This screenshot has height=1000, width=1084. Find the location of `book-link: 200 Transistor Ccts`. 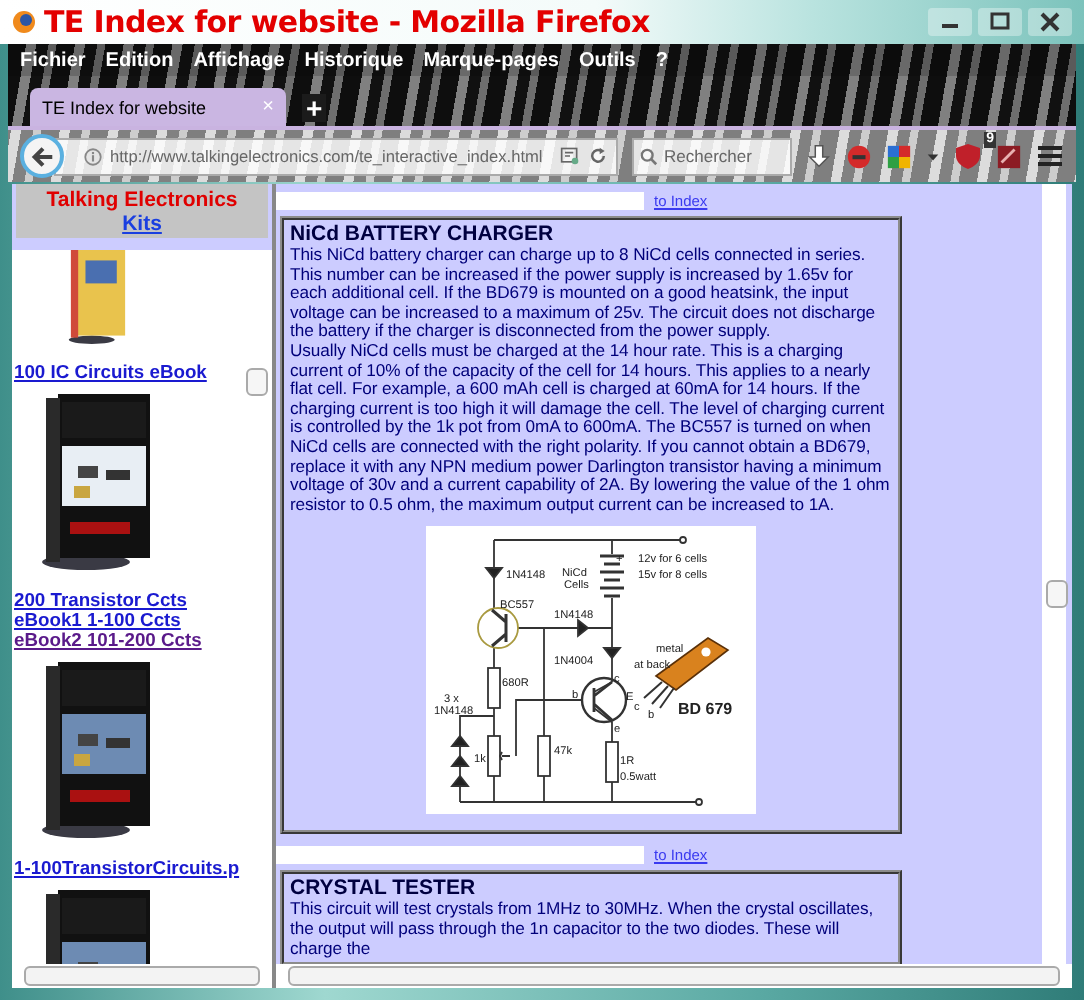

book-link: 200 Transistor Ccts is located at coordinates (108, 600).